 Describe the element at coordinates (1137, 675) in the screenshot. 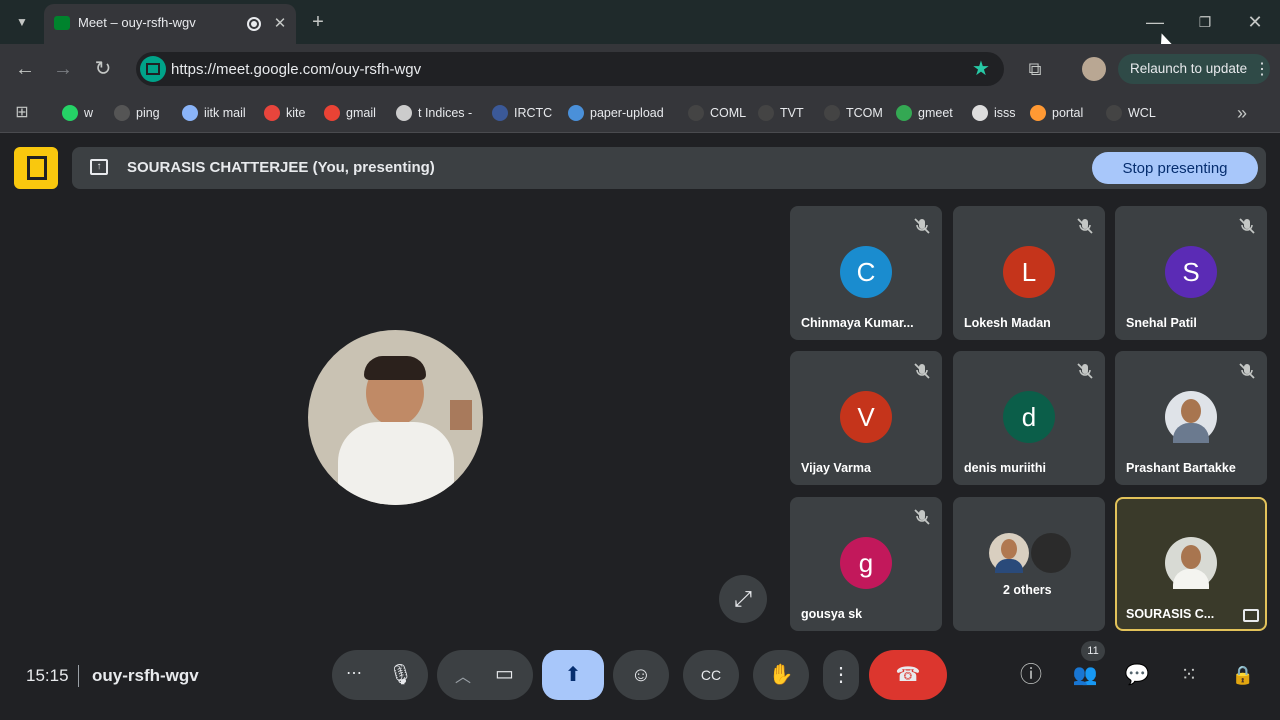

I see `chat-icon: 💬` at that location.